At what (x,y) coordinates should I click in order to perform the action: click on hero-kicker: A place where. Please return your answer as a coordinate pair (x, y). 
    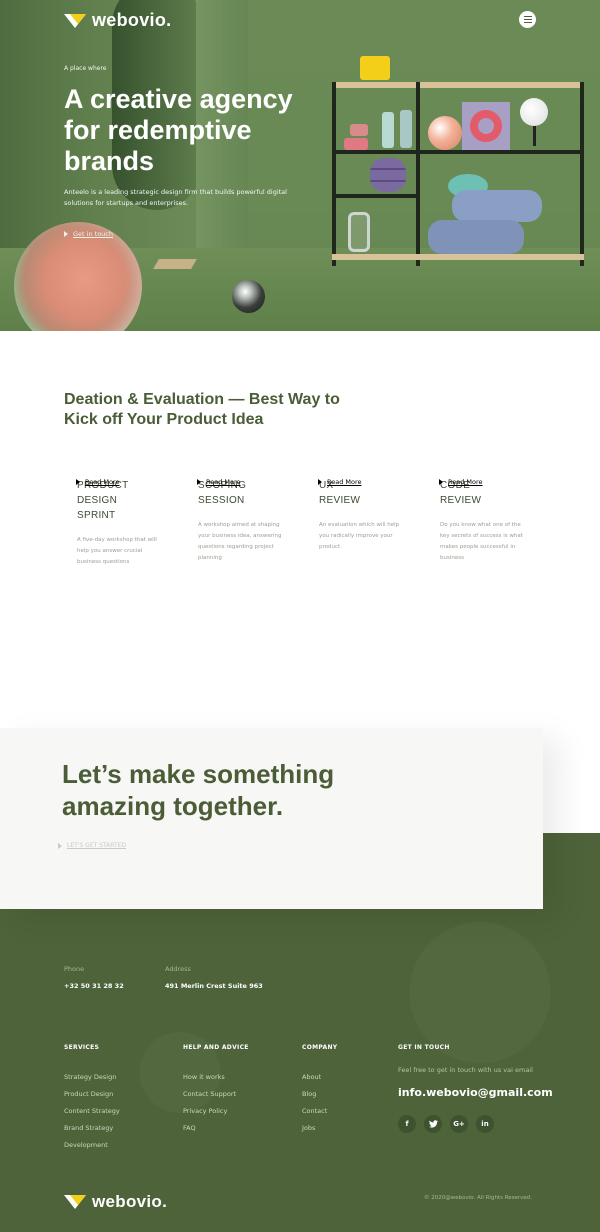
    Looking at the image, I should click on (85, 68).